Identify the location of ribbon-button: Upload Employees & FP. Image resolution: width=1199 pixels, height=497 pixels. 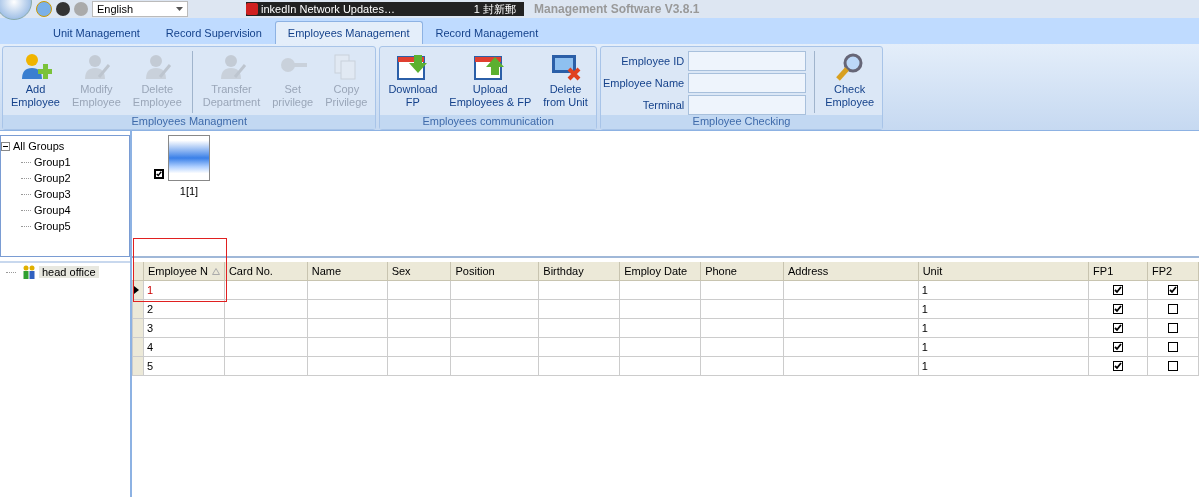
(490, 80).